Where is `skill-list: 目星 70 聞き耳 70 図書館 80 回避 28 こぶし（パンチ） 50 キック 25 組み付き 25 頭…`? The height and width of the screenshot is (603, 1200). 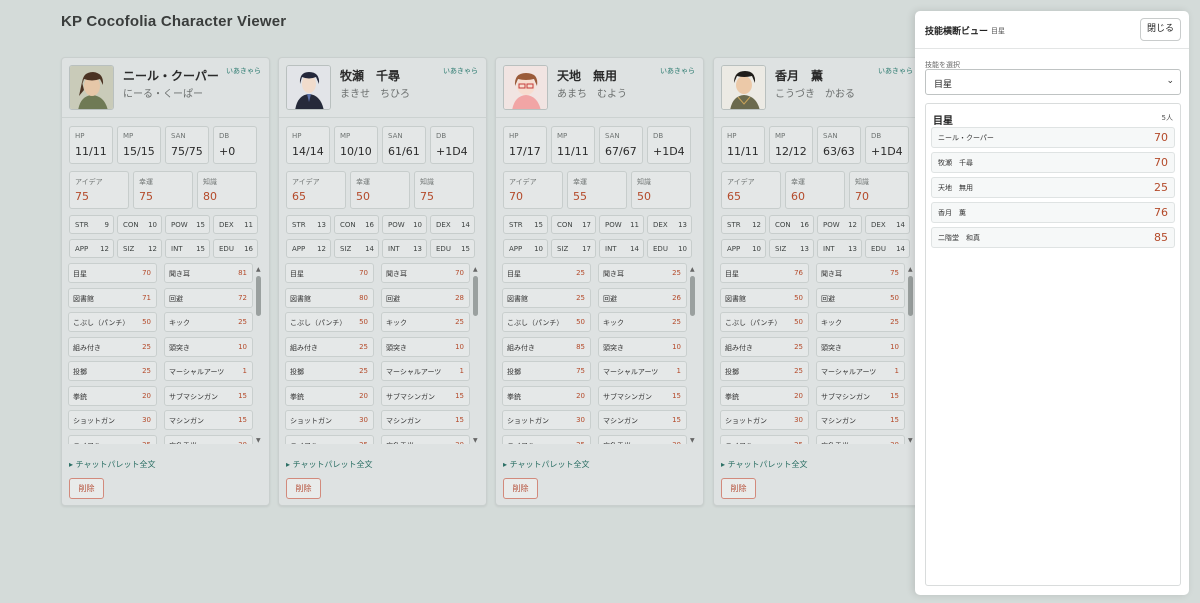 skill-list: 目星 70 聞き耳 70 図書館 80 回避 28 こぶし（パンチ） 50 キック 25 組み付き 25 頭… is located at coordinates (378, 353).